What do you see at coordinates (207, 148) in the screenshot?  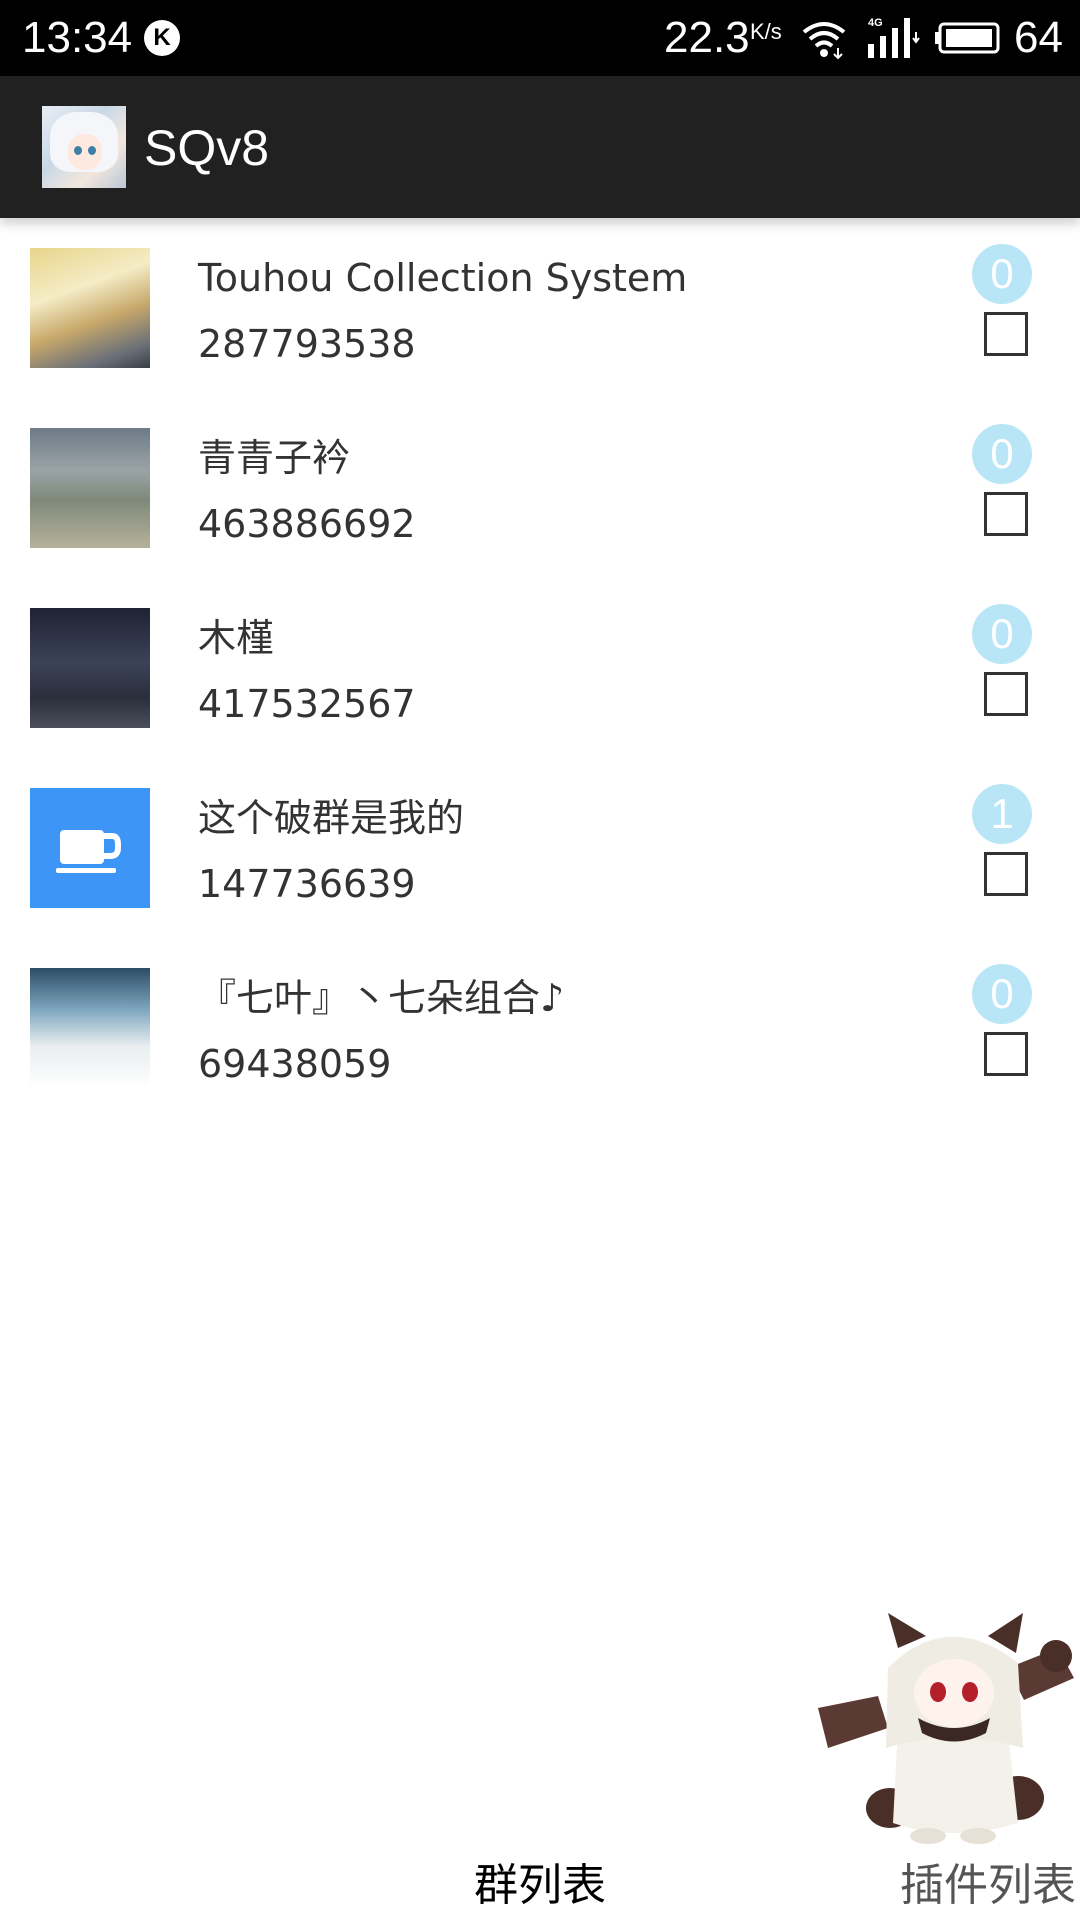 I see `app-title: SQv8` at bounding box center [207, 148].